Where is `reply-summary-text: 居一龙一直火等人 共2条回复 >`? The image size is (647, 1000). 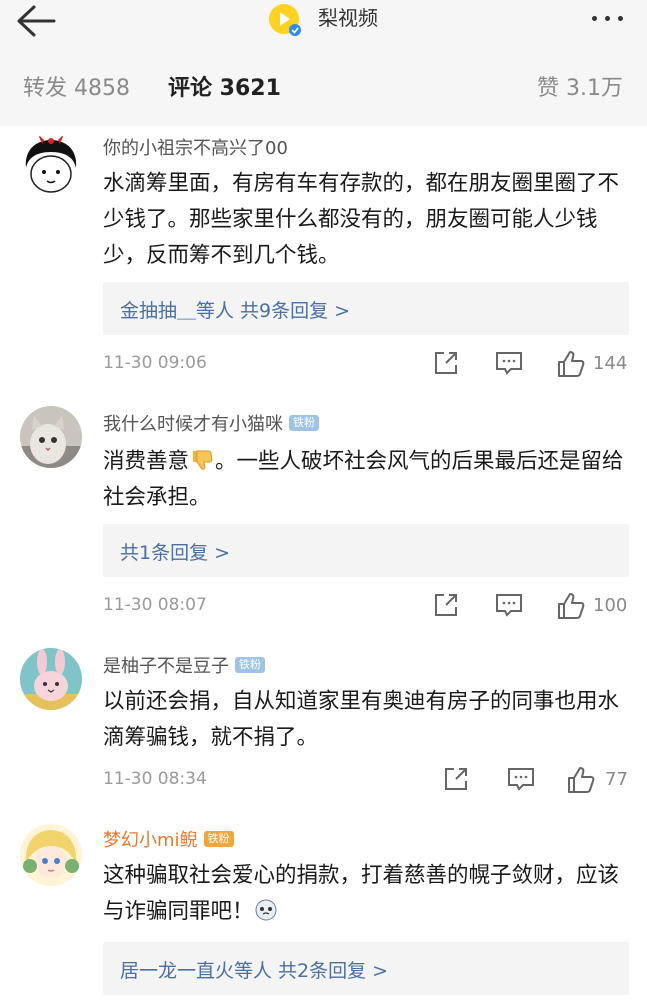
reply-summary-text: 居一龙一直火等人 共2条回复 > is located at coordinates (254, 969).